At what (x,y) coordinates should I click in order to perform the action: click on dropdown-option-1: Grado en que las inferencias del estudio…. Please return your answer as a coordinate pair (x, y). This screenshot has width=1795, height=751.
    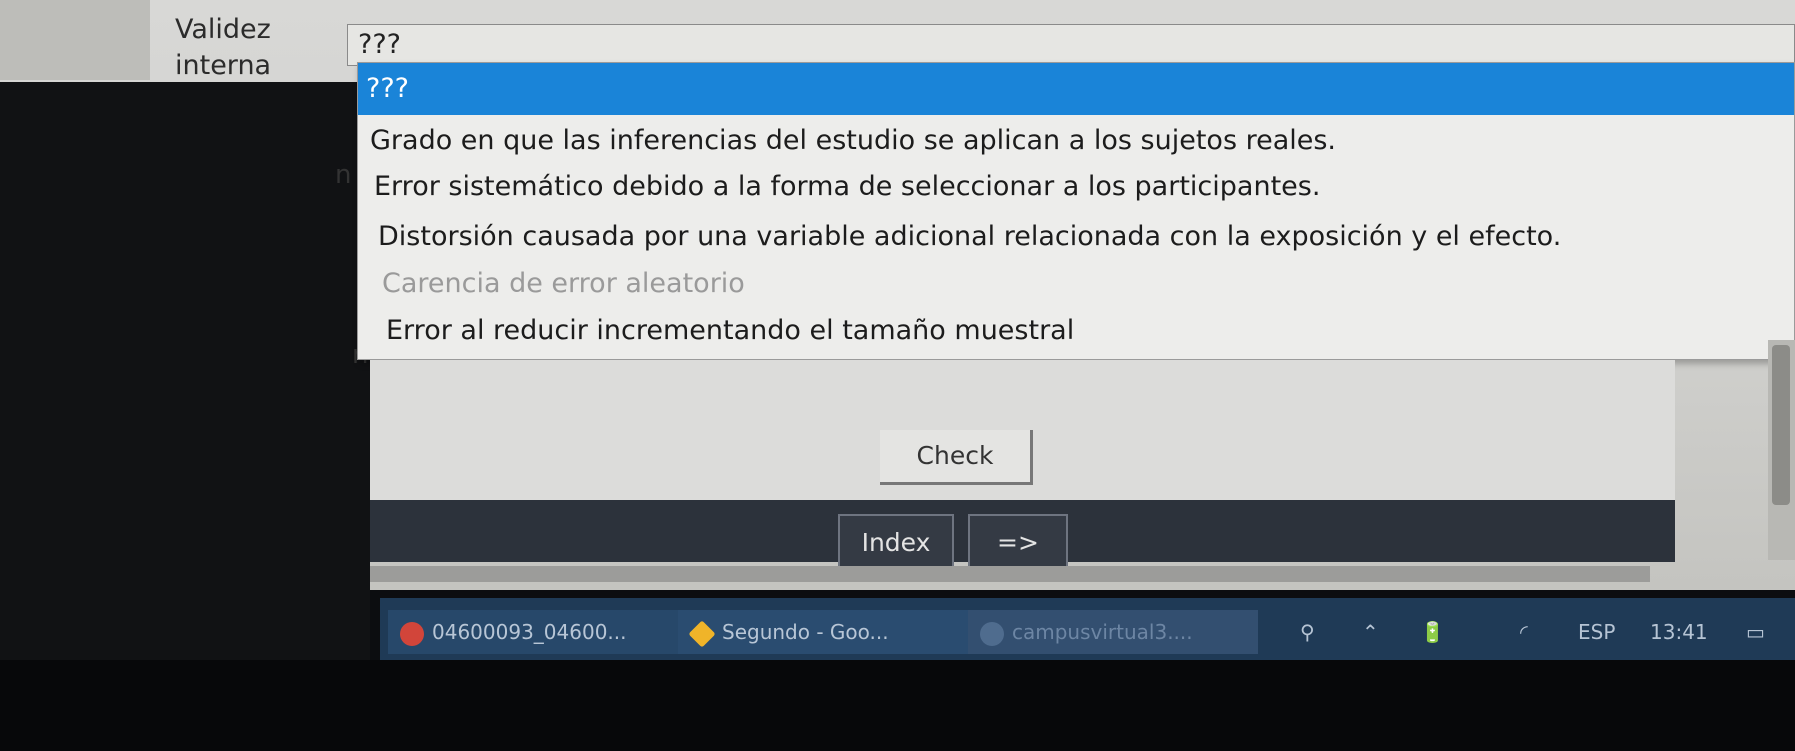
    Looking at the image, I should click on (1076, 140).